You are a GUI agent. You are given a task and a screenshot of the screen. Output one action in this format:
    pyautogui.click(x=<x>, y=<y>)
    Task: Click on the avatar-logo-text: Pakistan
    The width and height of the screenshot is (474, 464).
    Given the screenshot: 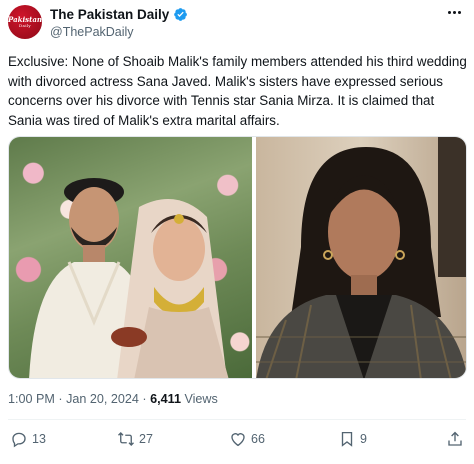 What is the action you would take?
    pyautogui.click(x=25, y=19)
    